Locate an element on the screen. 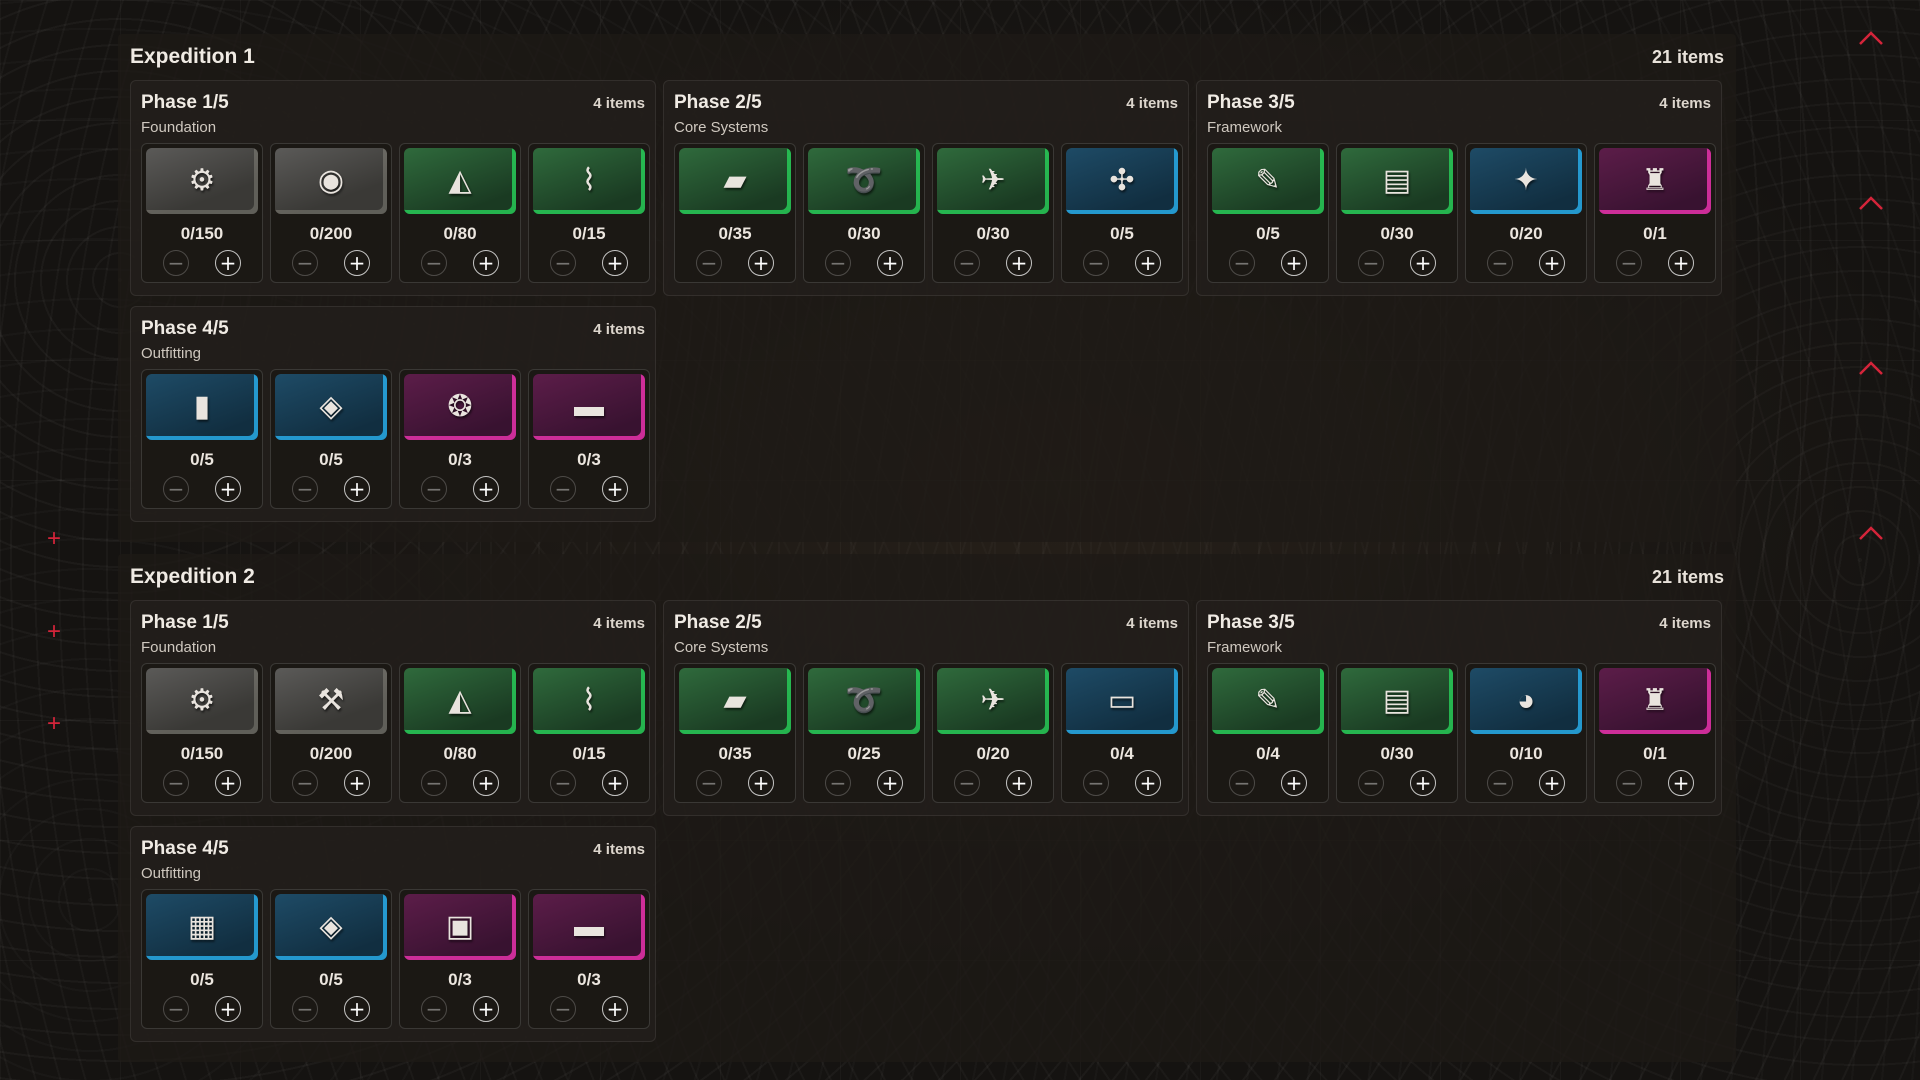 Image resolution: width=1920 pixels, height=1080 pixels. item-thumbnail: ⌇ is located at coordinates (589, 701).